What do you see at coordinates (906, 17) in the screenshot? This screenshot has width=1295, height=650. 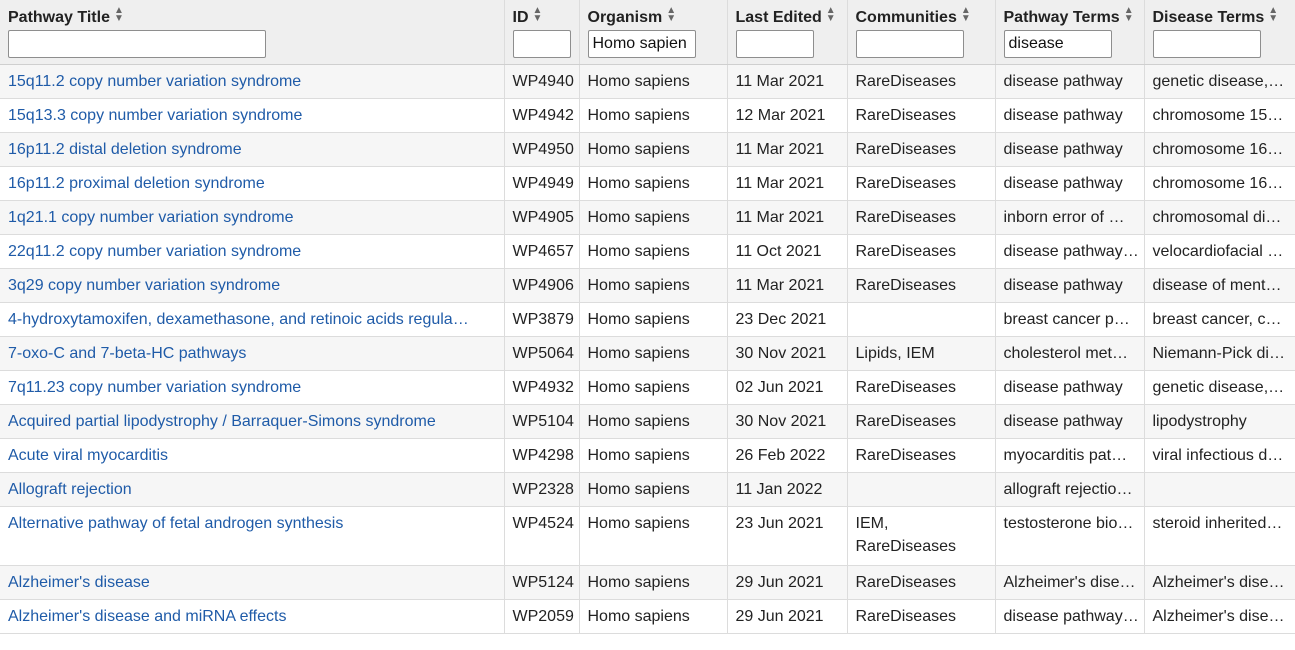 I see `column-label: Communities` at bounding box center [906, 17].